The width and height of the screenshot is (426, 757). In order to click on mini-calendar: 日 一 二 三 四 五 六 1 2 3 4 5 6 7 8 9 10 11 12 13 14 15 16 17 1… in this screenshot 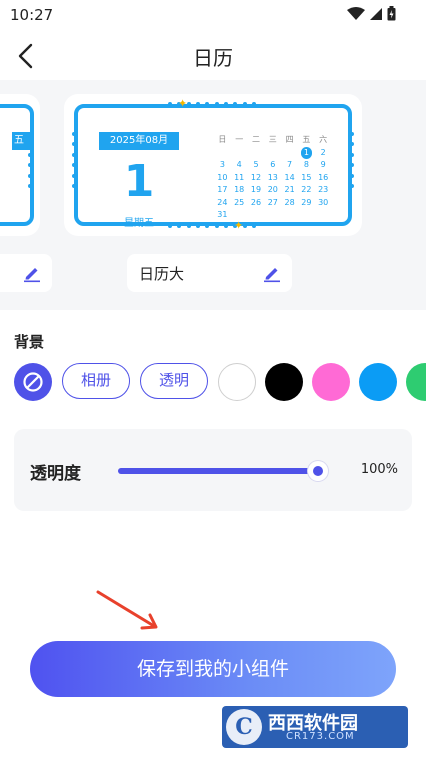, I will do `click(273, 178)`.